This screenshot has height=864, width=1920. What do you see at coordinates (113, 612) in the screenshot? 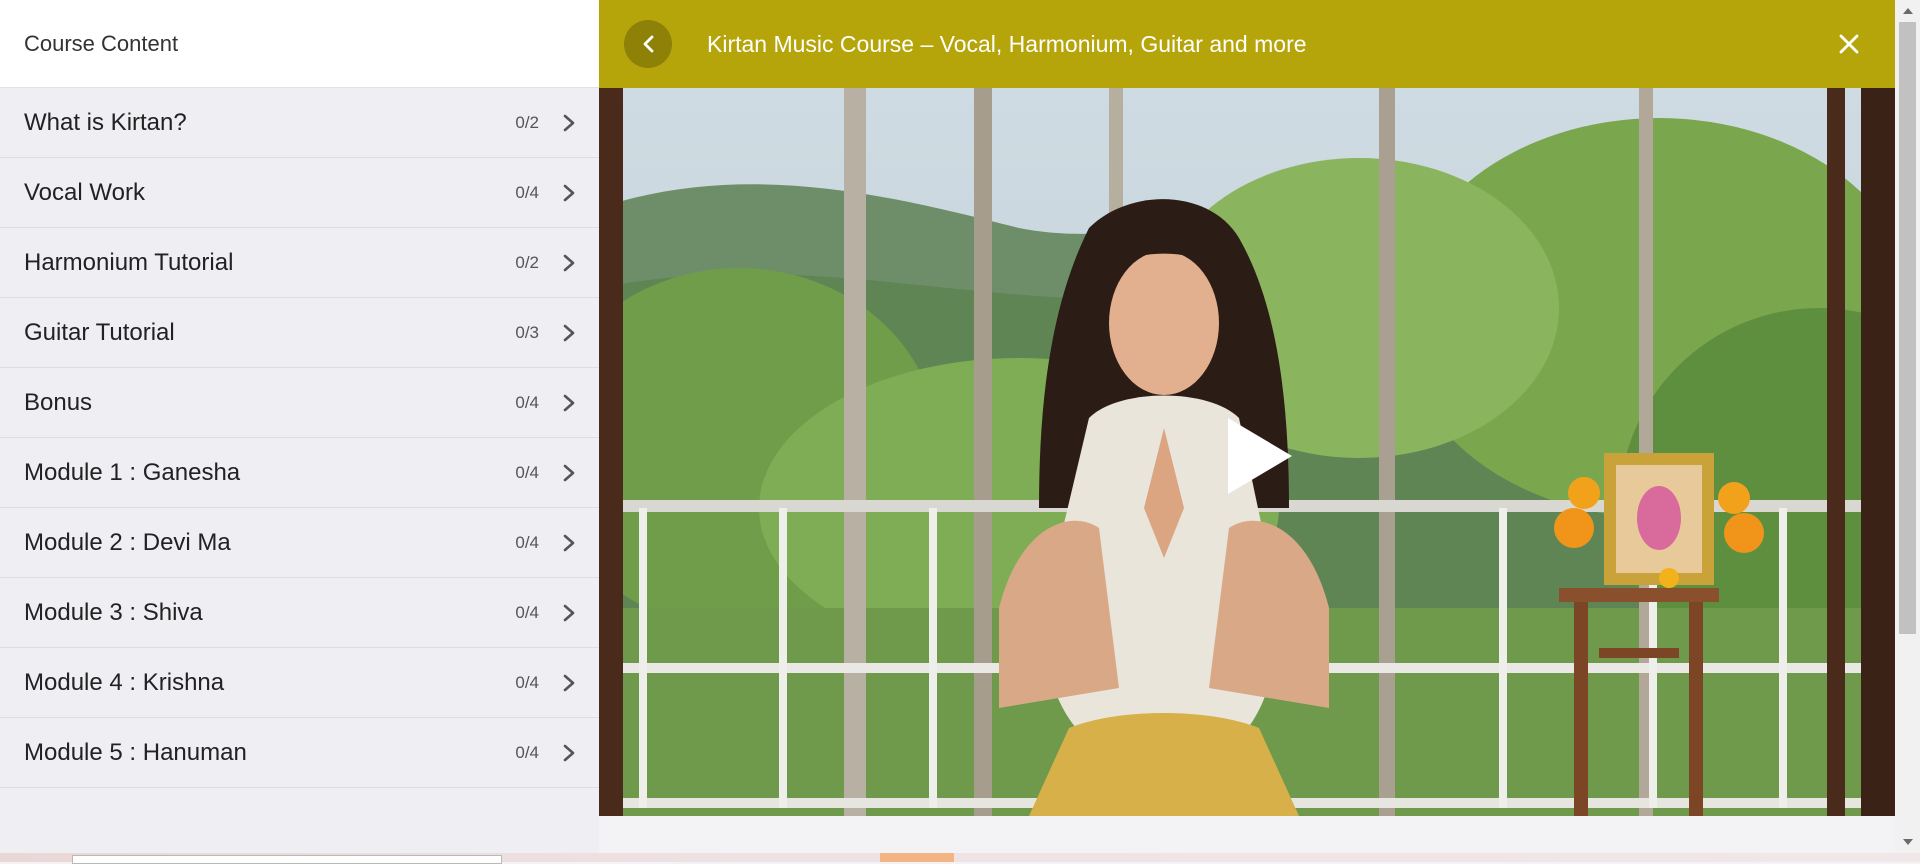
I see `module-title: Module 3 : Shiva` at bounding box center [113, 612].